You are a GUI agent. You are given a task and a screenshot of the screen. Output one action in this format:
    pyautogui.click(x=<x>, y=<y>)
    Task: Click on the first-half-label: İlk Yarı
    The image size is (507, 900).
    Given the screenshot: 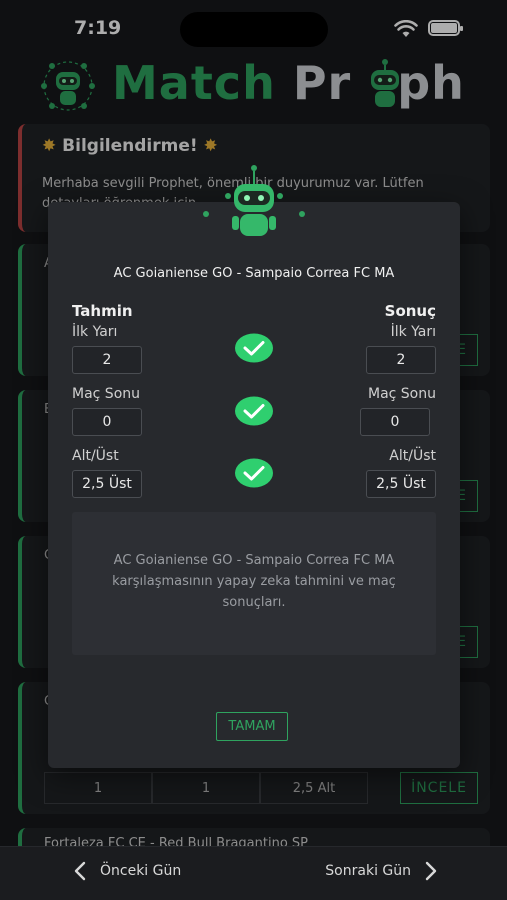 What is the action you would take?
    pyautogui.click(x=95, y=332)
    